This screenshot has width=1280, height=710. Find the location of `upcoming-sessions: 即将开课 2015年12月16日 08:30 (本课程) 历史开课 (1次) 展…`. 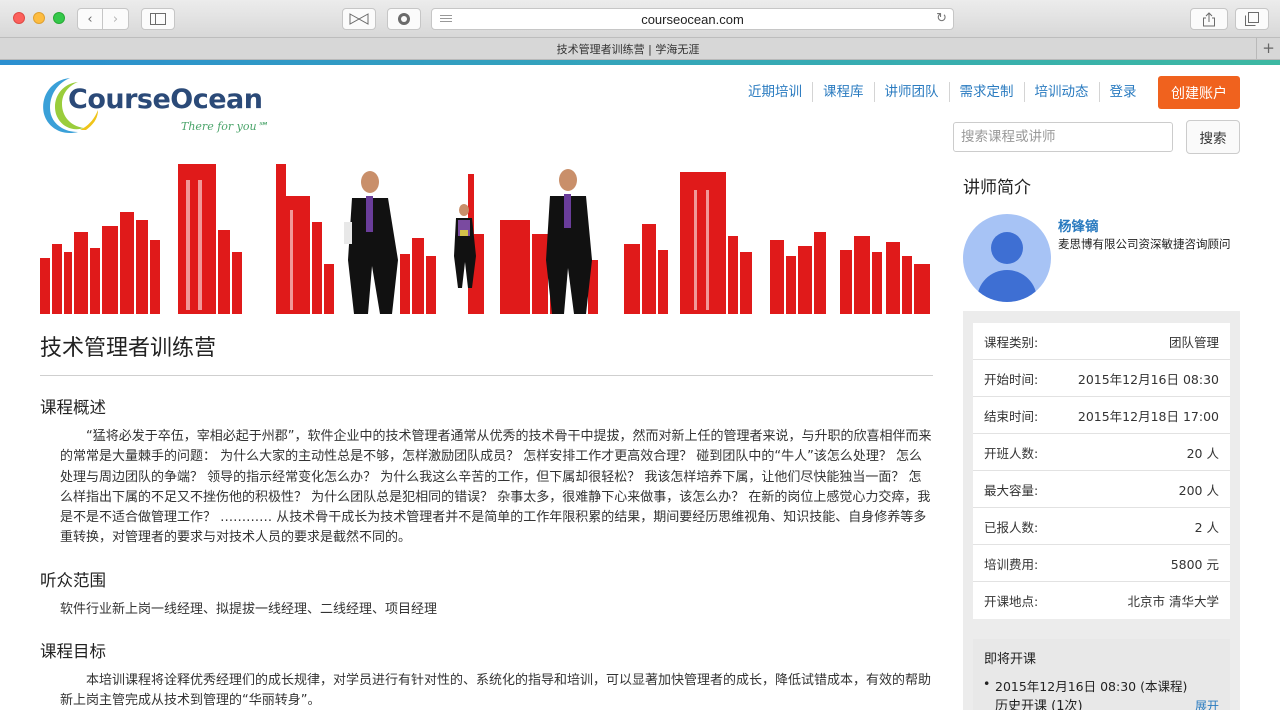

upcoming-sessions: 即将开课 2015年12月16日 08:30 (本课程) 历史开课 (1次) 展… is located at coordinates (1101, 674).